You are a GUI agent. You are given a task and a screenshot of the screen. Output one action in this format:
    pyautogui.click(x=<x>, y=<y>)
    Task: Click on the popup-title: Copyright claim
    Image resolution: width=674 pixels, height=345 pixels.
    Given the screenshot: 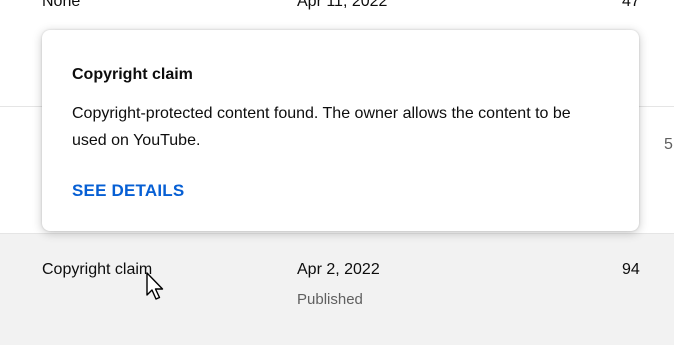 What is the action you would take?
    pyautogui.click(x=132, y=74)
    